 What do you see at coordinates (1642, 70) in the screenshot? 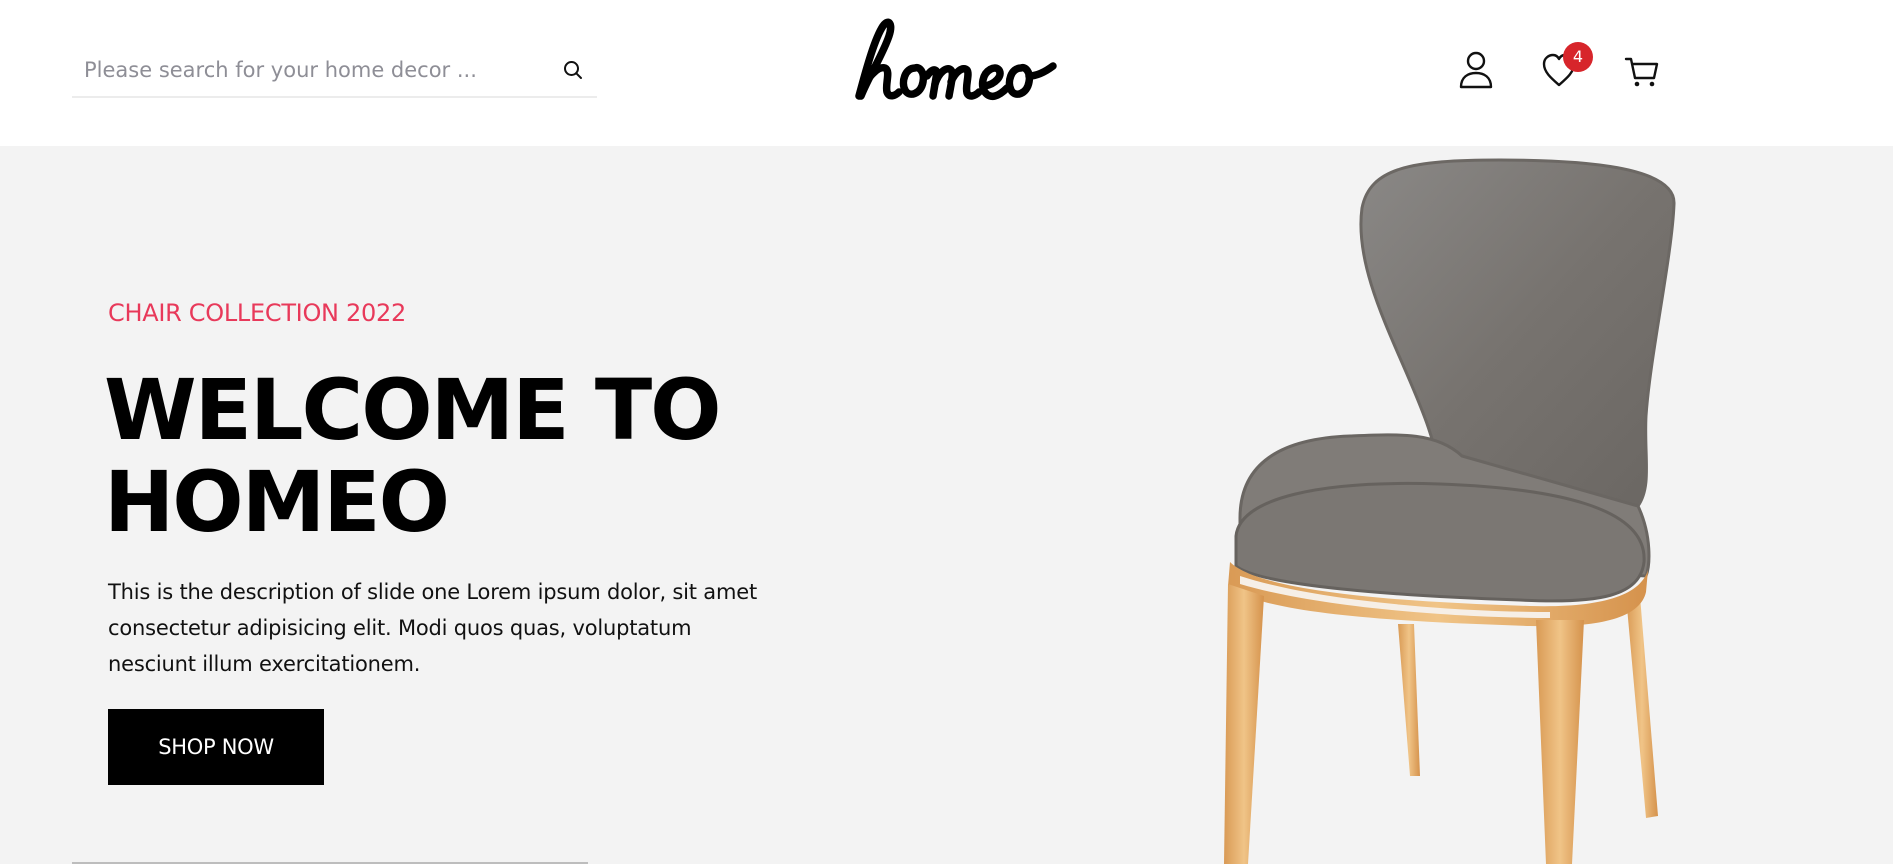
I see `cart-icon` at bounding box center [1642, 70].